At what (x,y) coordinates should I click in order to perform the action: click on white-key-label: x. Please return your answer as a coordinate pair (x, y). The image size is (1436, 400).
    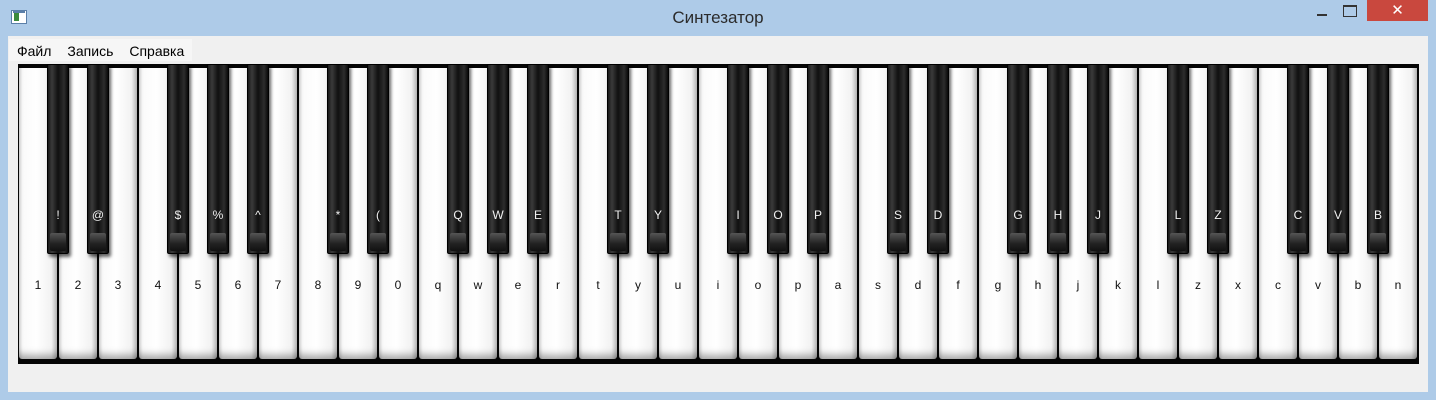
    Looking at the image, I should click on (1238, 285).